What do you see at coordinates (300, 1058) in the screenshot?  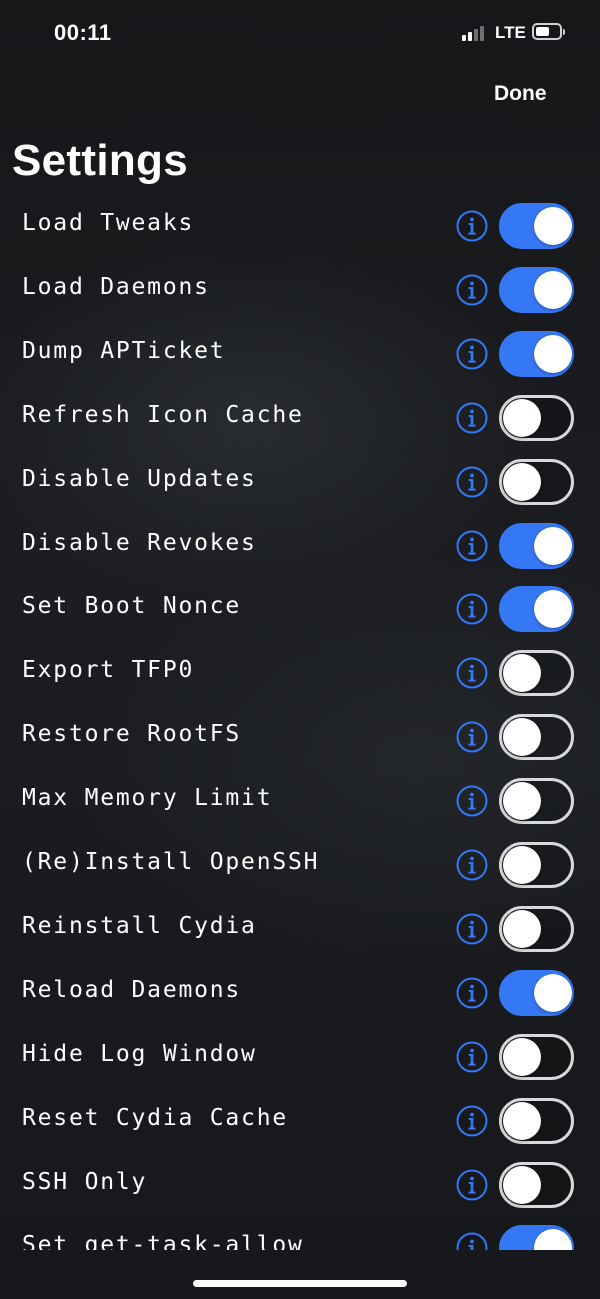 I see `setting-row: Hide Log Window` at bounding box center [300, 1058].